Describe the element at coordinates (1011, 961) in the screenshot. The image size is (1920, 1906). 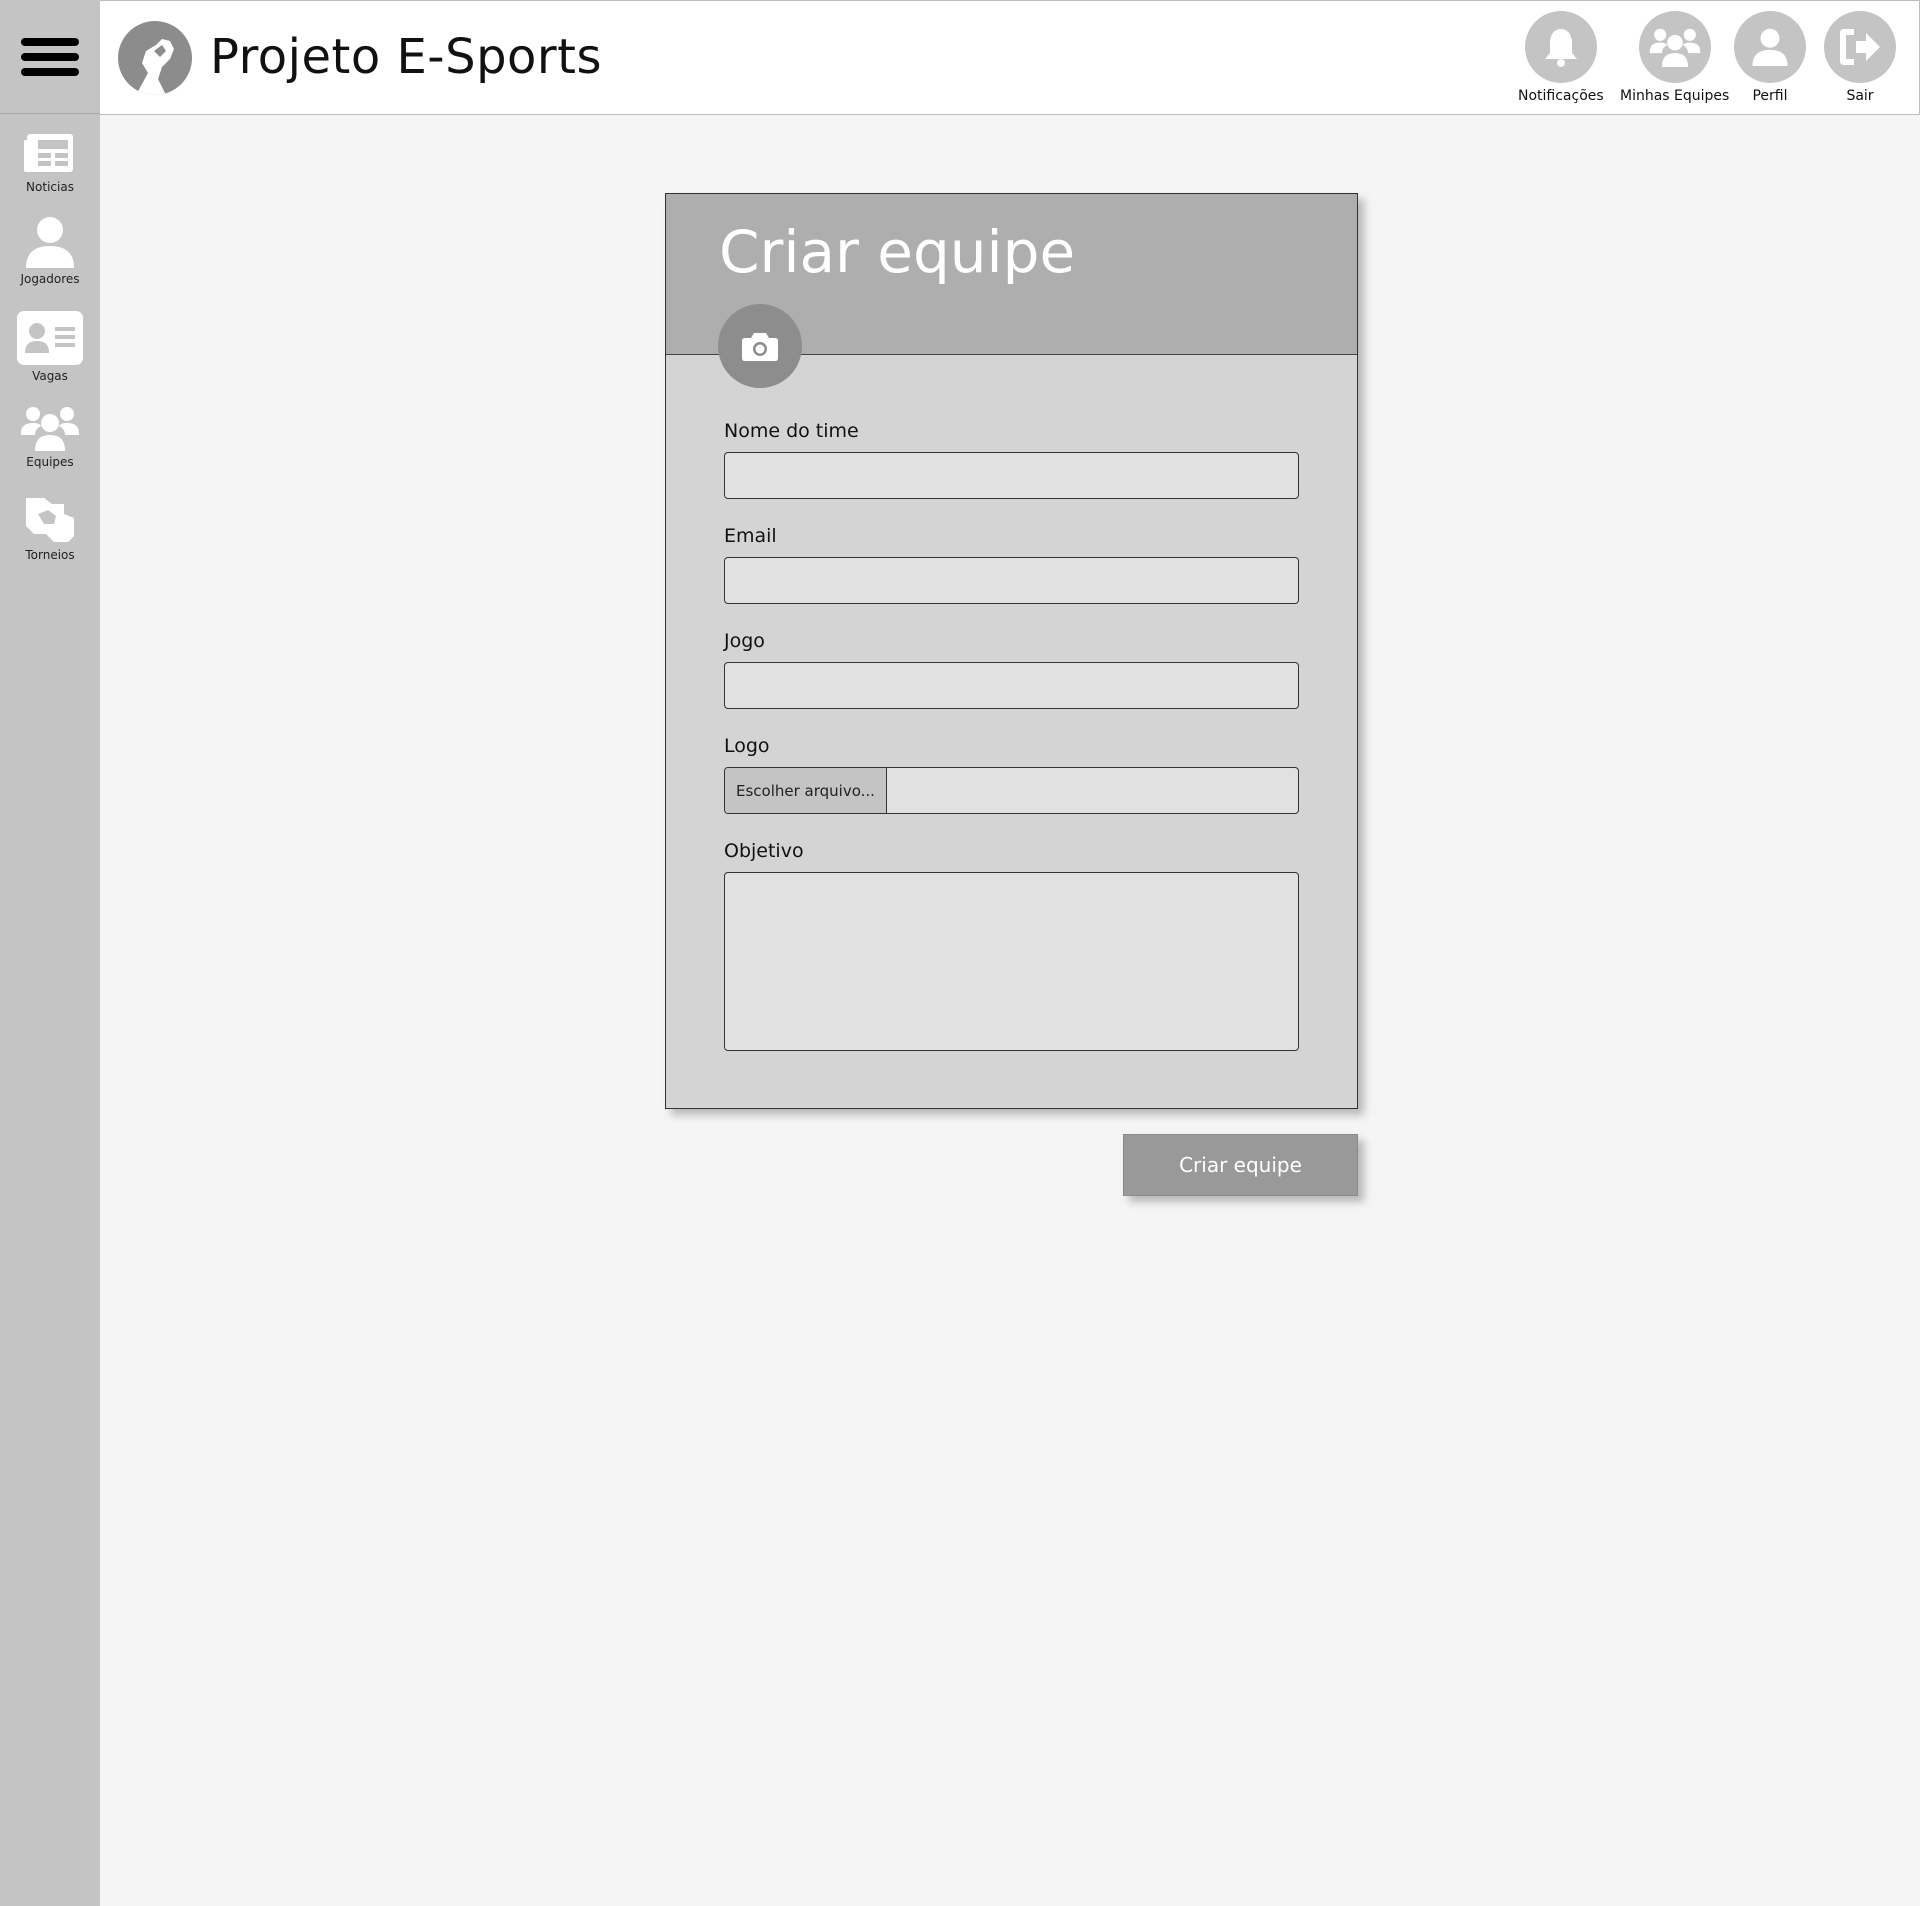
I see `objective-textarea` at that location.